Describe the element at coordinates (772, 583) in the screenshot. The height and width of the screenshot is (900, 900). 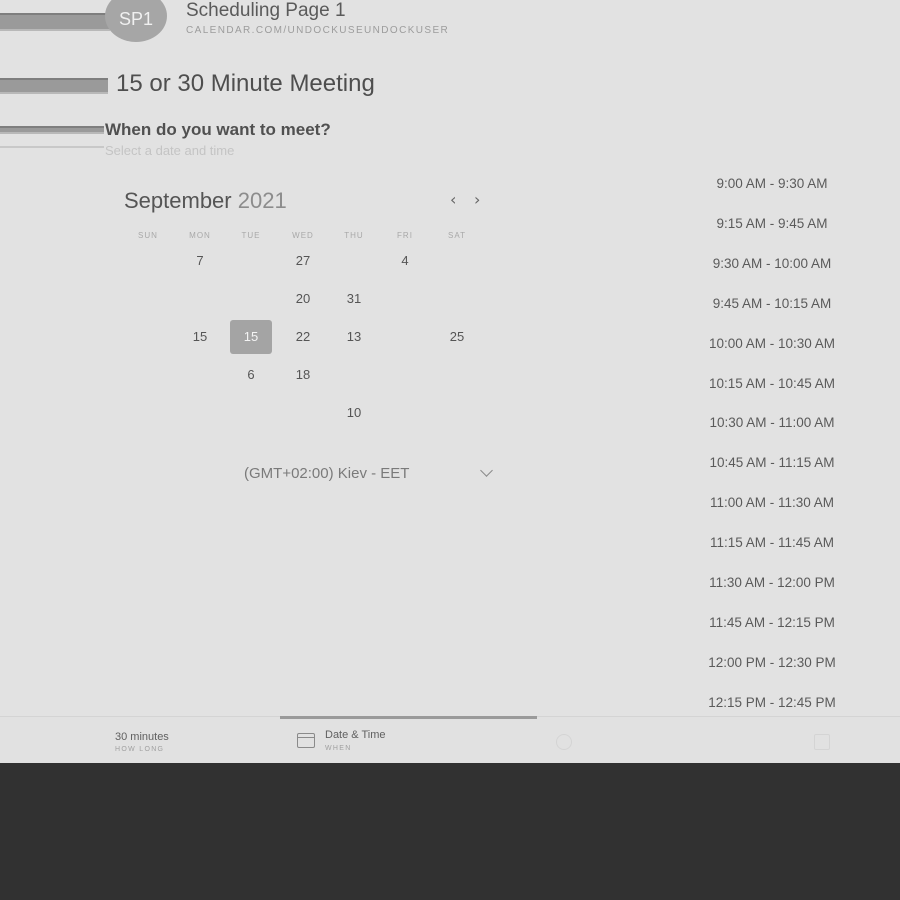
I see `time-slot-button: 11:30 AM - 12:00 PM` at that location.